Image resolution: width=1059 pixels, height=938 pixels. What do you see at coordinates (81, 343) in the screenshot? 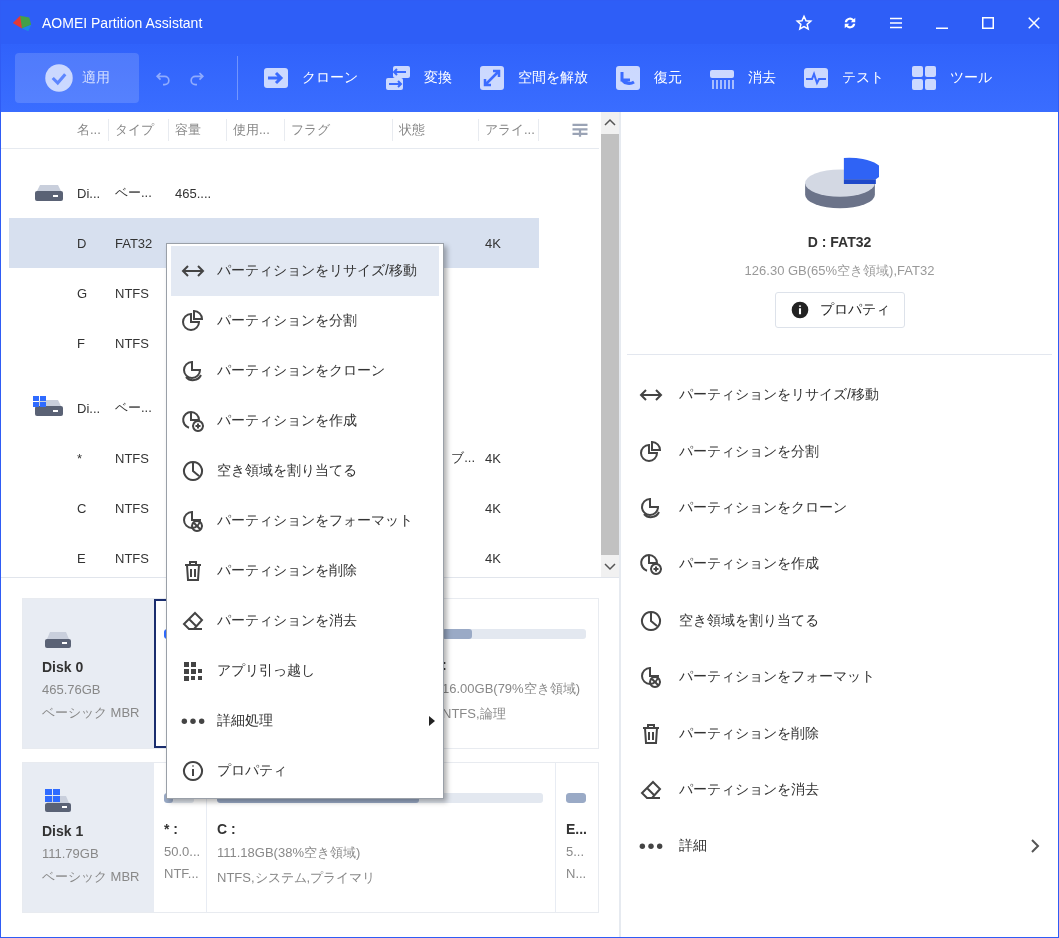
I see `table-cell-text: F` at bounding box center [81, 343].